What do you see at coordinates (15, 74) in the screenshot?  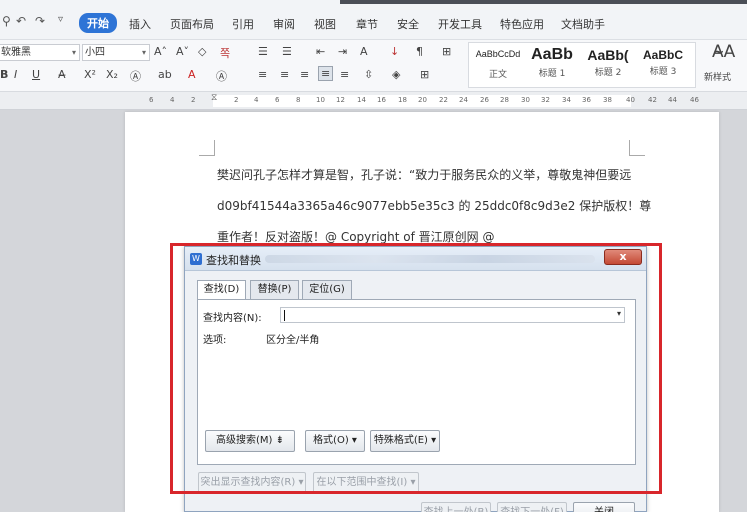 I see `italic-icon: I` at bounding box center [15, 74].